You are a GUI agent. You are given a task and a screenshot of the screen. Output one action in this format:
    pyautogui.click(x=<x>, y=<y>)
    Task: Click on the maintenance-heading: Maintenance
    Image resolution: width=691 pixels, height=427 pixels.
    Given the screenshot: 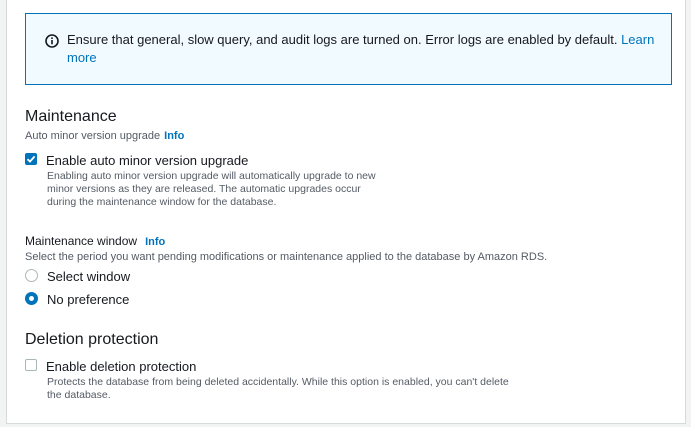 What is the action you would take?
    pyautogui.click(x=71, y=116)
    